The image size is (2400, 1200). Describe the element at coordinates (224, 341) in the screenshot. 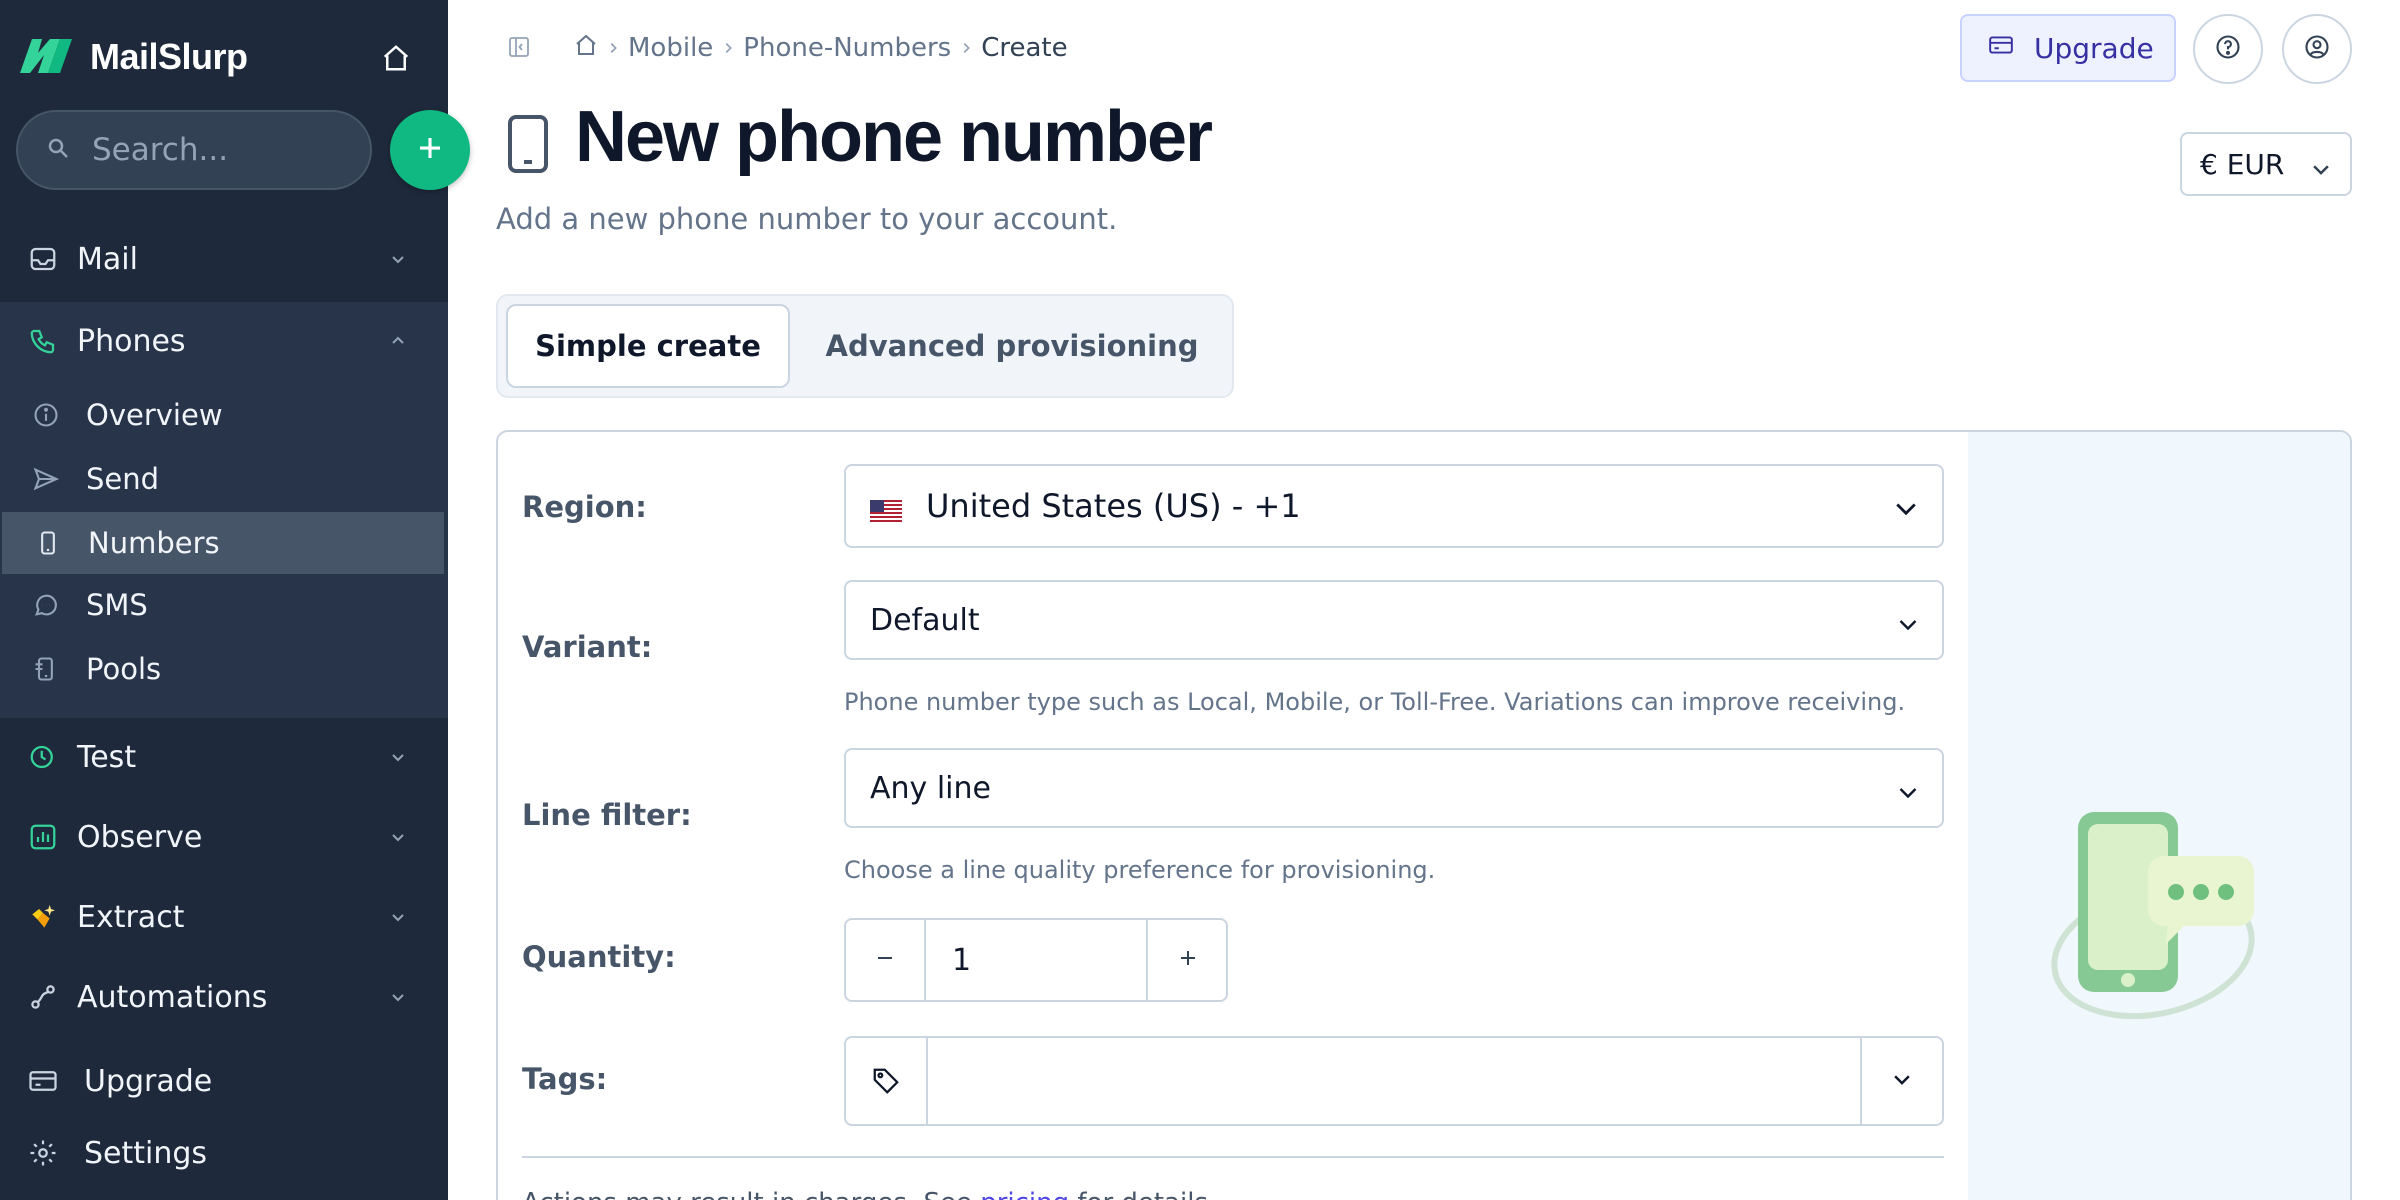

I see `sidebar-item-phones: Phones` at that location.